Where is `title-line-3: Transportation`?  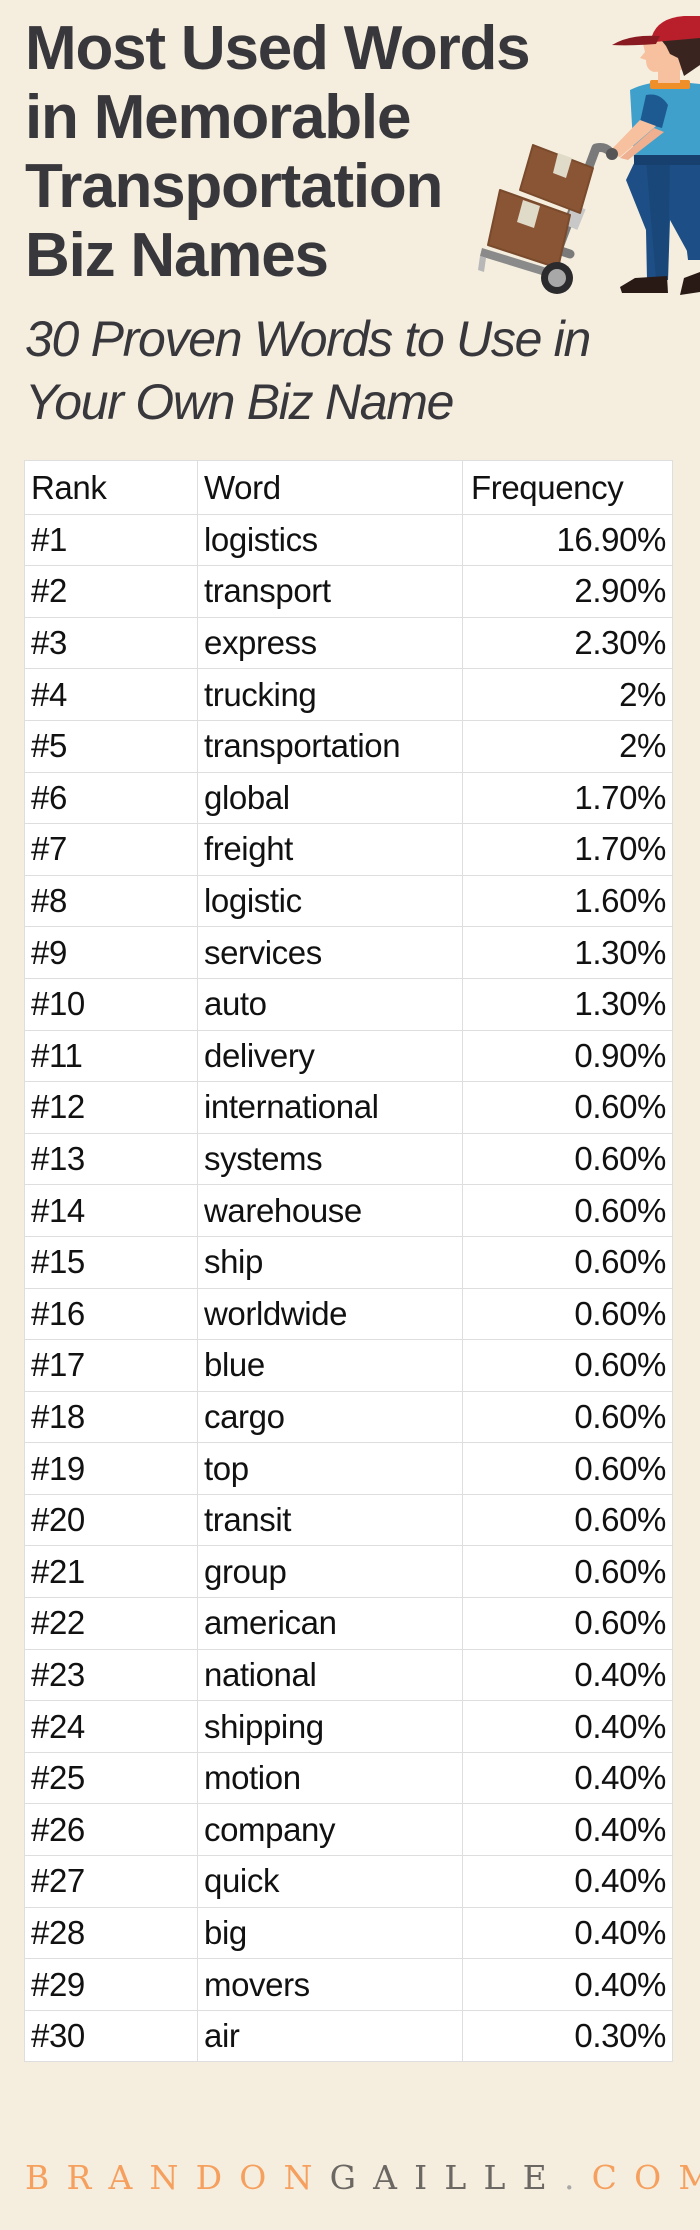
title-line-3: Transportation is located at coordinates (234, 186).